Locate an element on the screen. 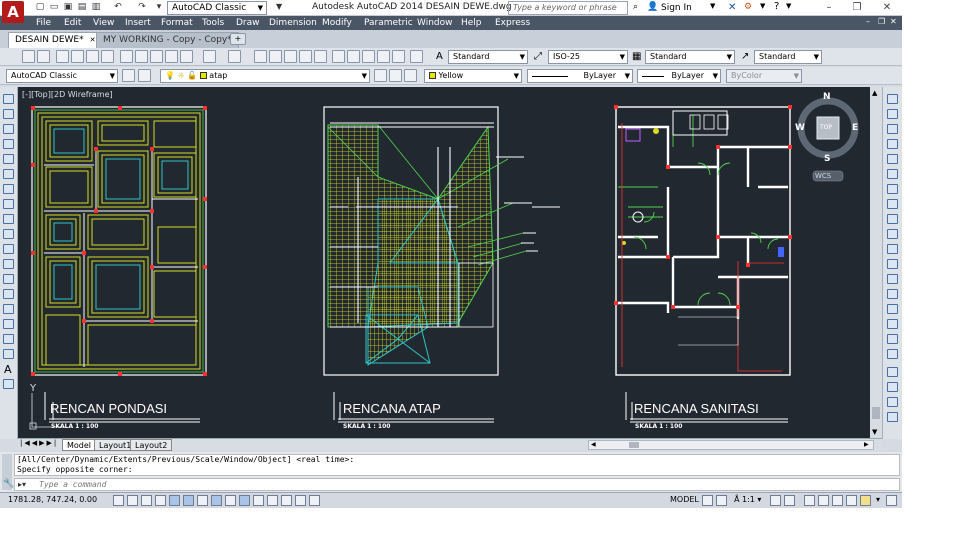 This screenshot has width=960, height=552. polar-tracking-icon is located at coordinates (174, 500).